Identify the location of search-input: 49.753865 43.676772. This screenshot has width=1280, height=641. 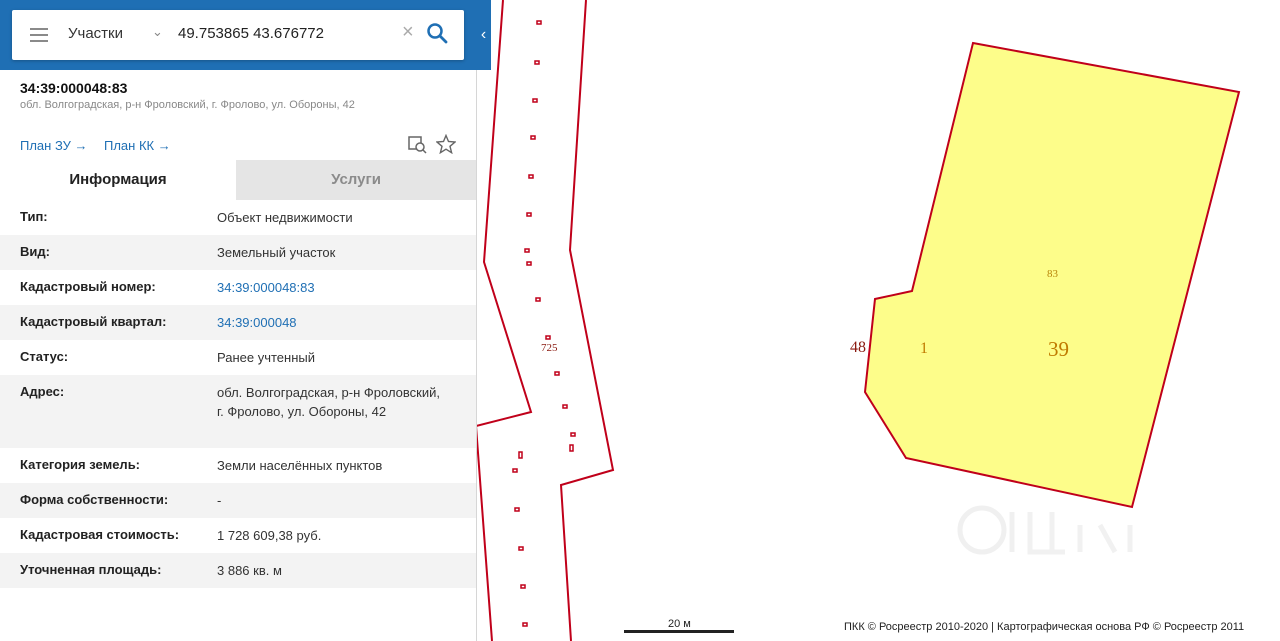
(251, 33).